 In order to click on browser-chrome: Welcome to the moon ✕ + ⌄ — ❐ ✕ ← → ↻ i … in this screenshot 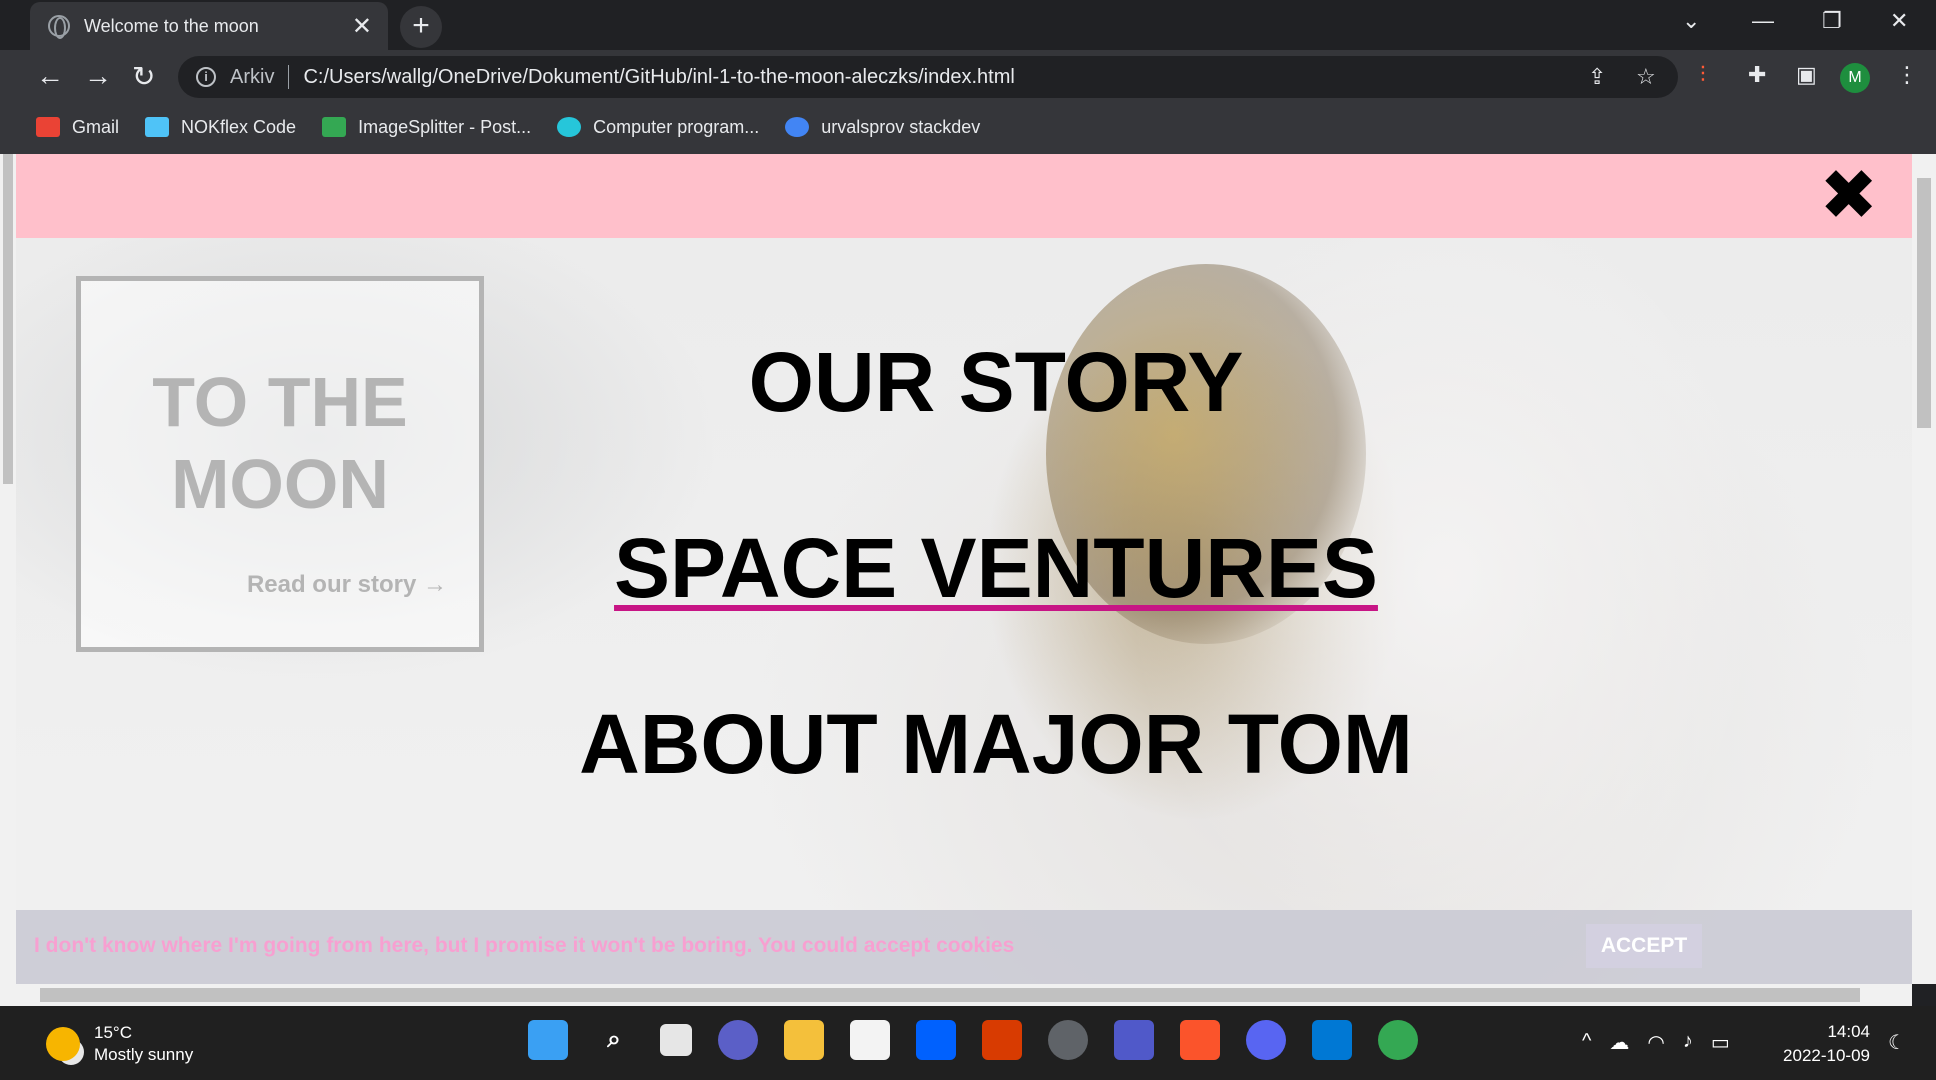, I will do `click(968, 77)`.